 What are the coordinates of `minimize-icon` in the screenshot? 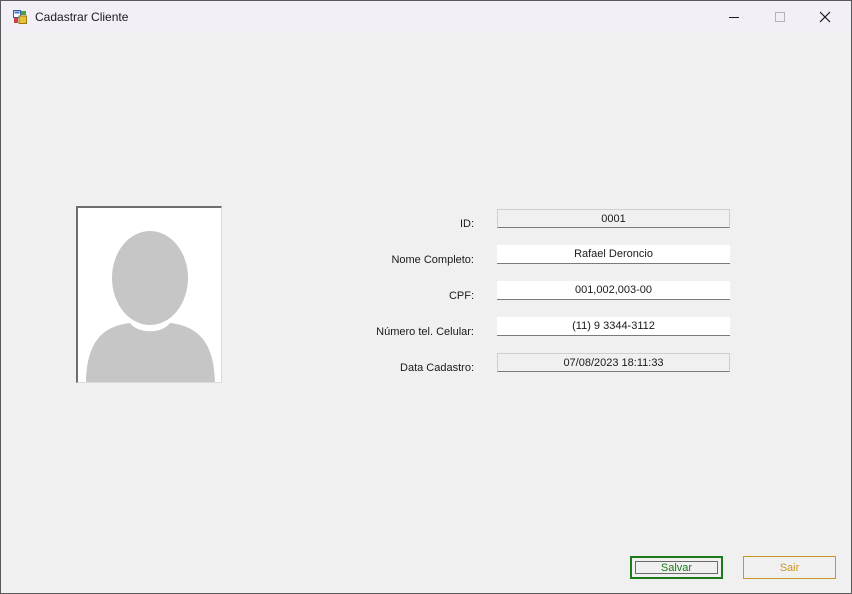 It's located at (734, 17).